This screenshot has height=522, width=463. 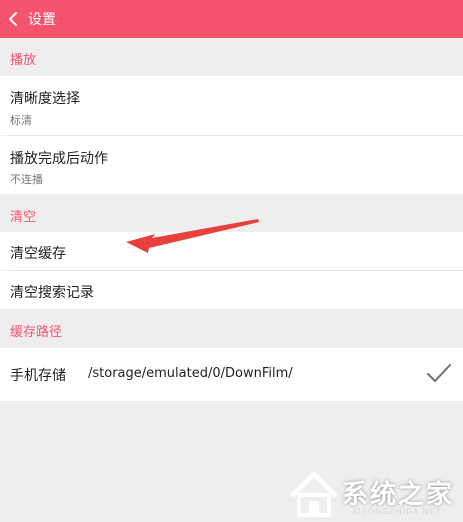 I want to click on watermark-logo: 系统之家 XITONGZHIJIA.NET, so click(x=375, y=494).